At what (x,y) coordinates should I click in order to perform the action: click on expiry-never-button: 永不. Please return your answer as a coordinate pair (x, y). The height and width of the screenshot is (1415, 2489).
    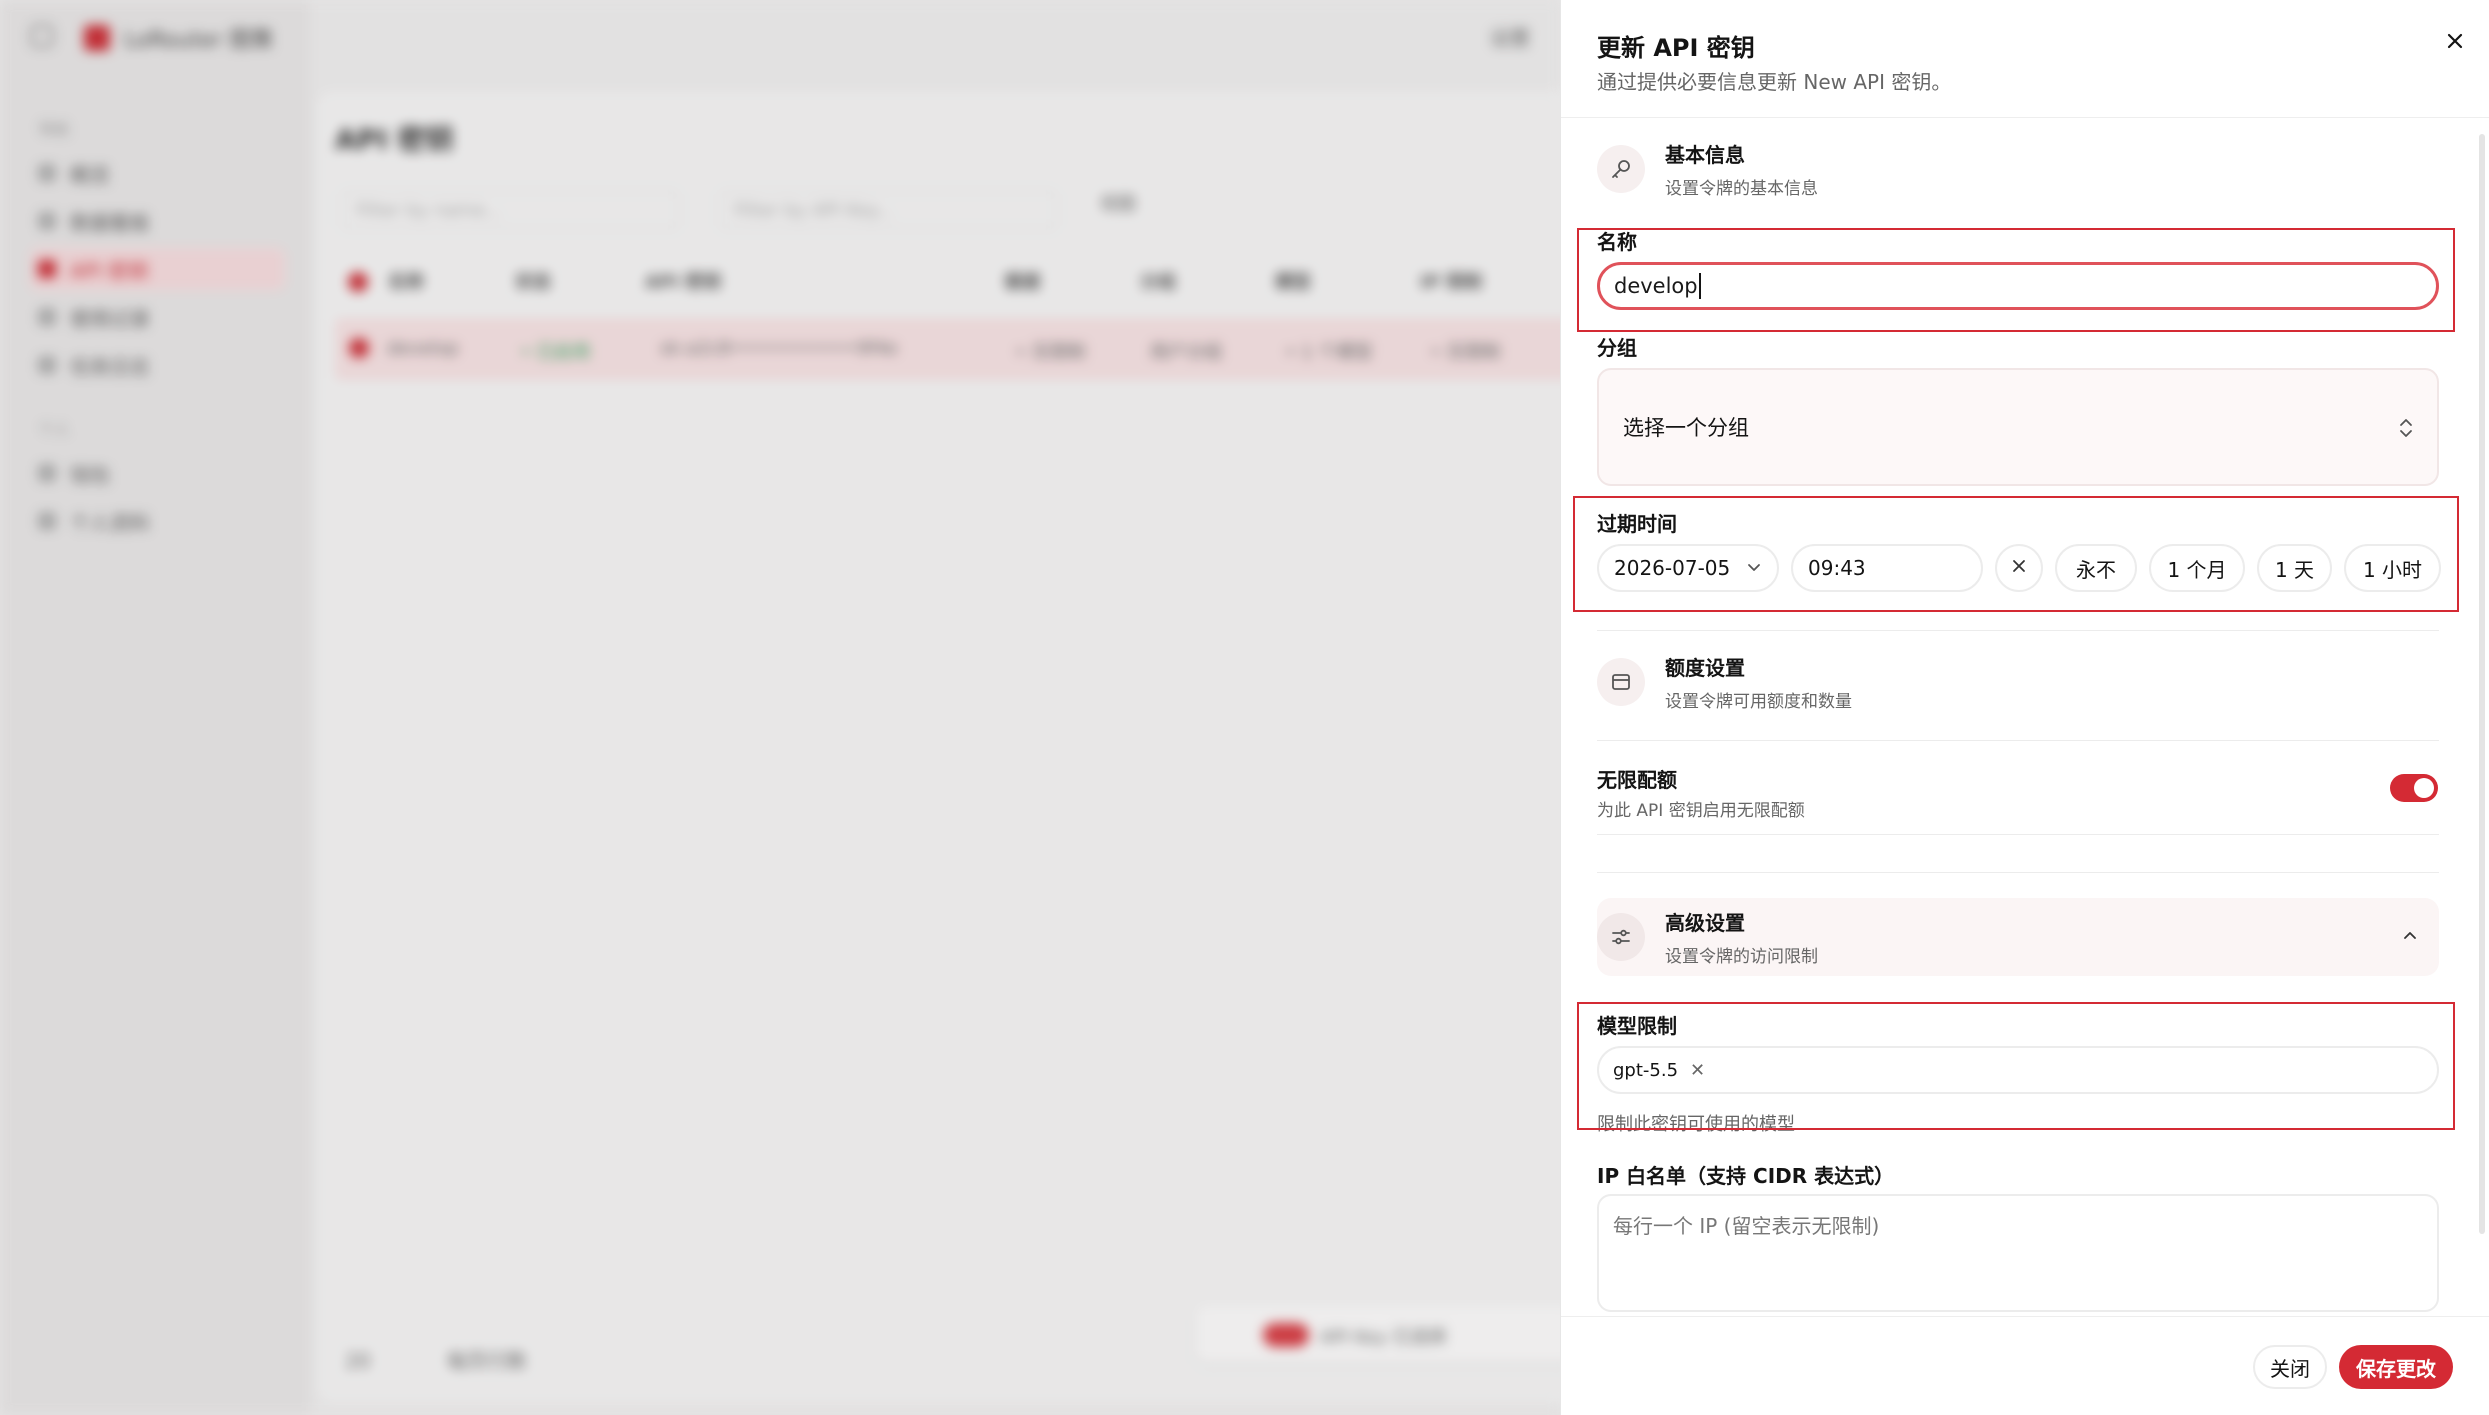
    Looking at the image, I should click on (2096, 568).